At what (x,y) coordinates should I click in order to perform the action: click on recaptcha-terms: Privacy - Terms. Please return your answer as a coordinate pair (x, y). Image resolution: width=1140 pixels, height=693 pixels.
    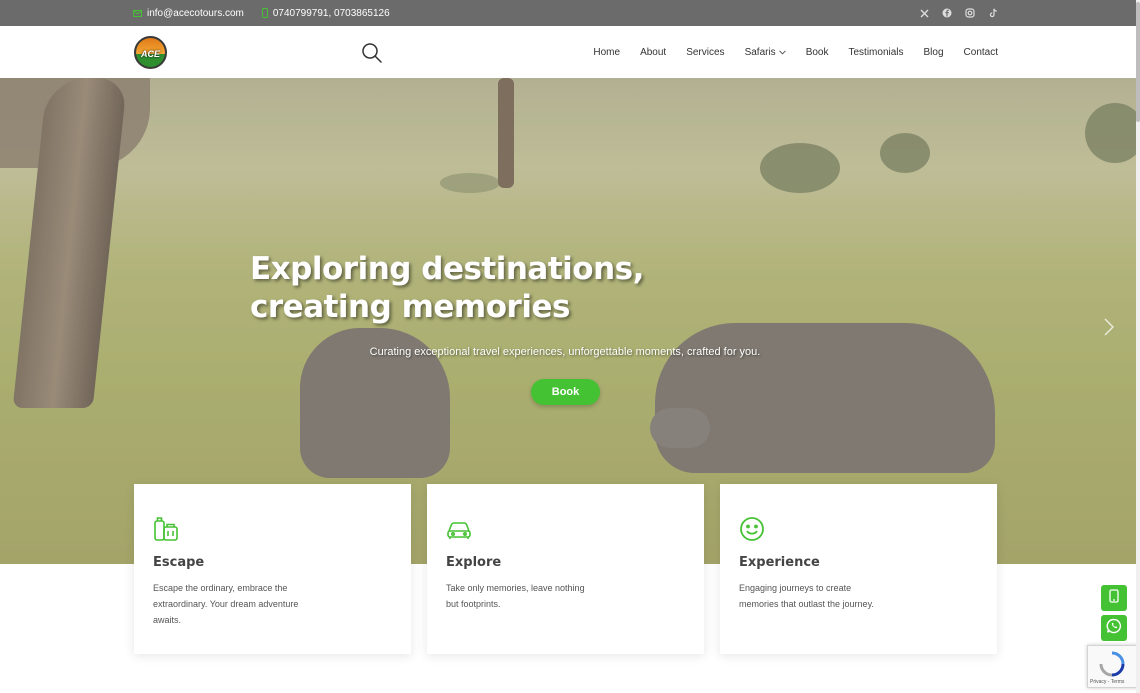
    Looking at the image, I should click on (1107, 682).